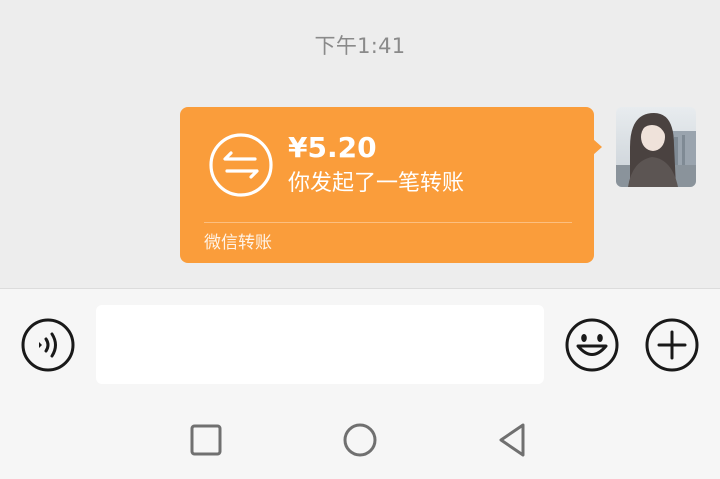 The width and height of the screenshot is (720, 479). Describe the element at coordinates (376, 183) in the screenshot. I see `transfer-description: 你发起了一笔转账` at that location.